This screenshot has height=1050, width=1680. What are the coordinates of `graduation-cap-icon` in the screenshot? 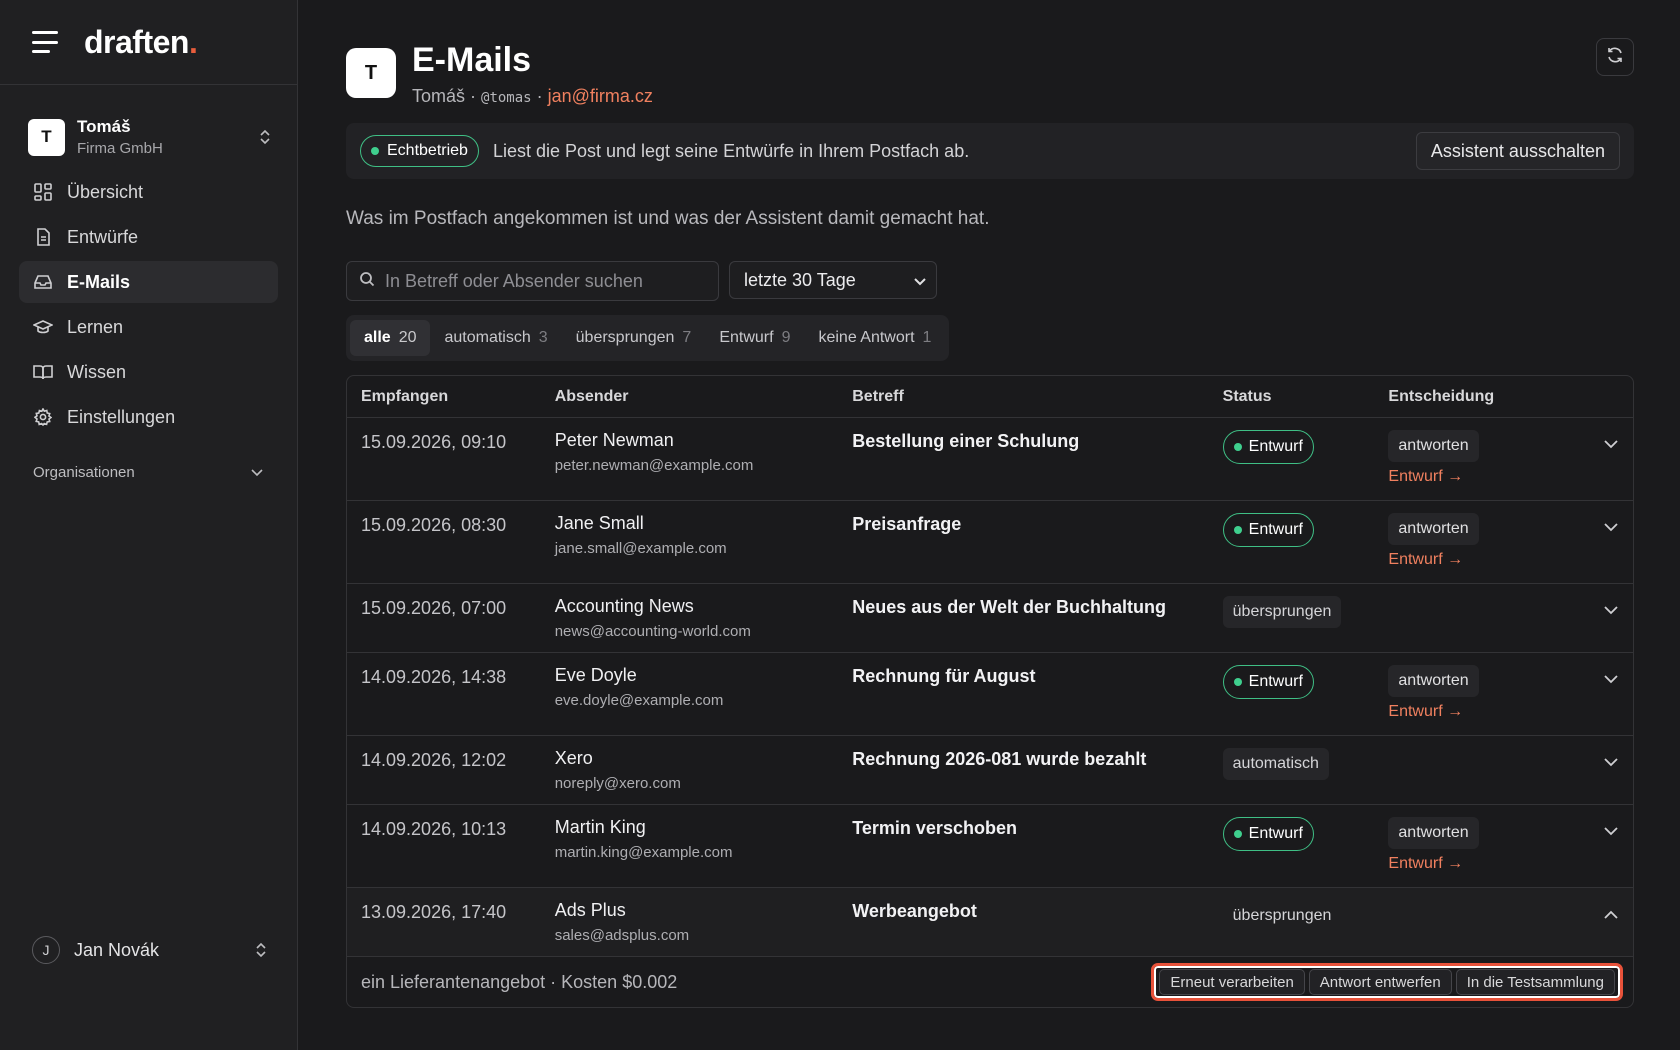 It's located at (43, 327).